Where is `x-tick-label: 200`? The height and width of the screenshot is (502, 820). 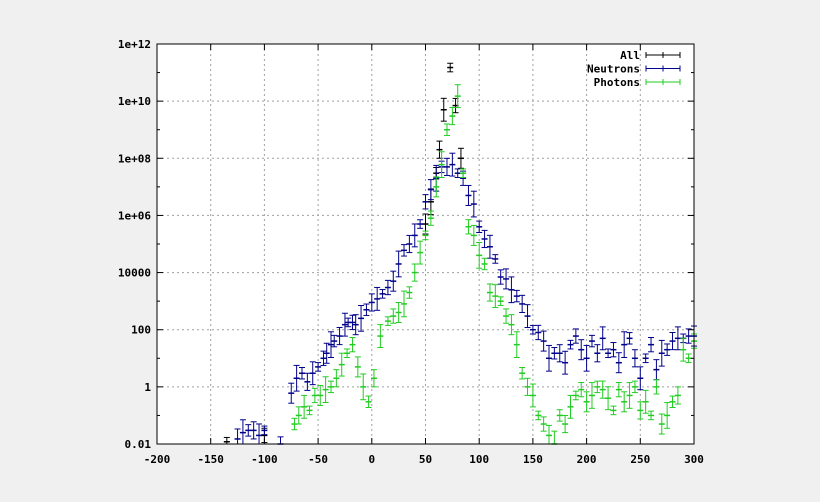 x-tick-label: 200 is located at coordinates (587, 459).